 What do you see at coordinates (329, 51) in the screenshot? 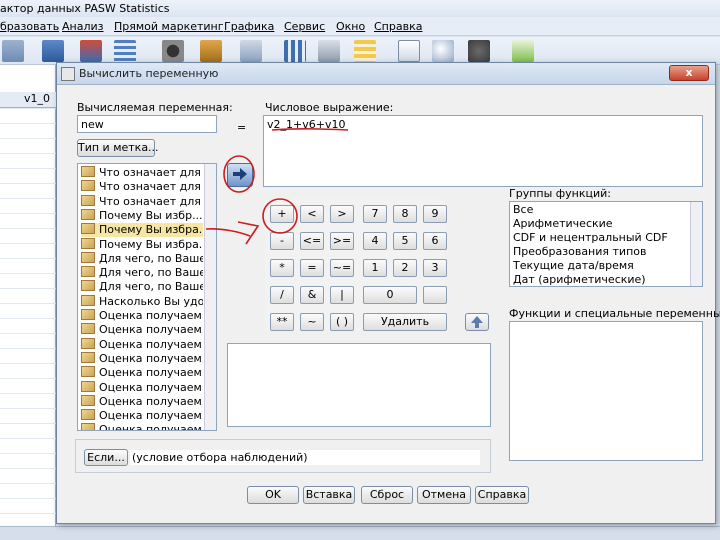
I see `weight-cases-icon` at bounding box center [329, 51].